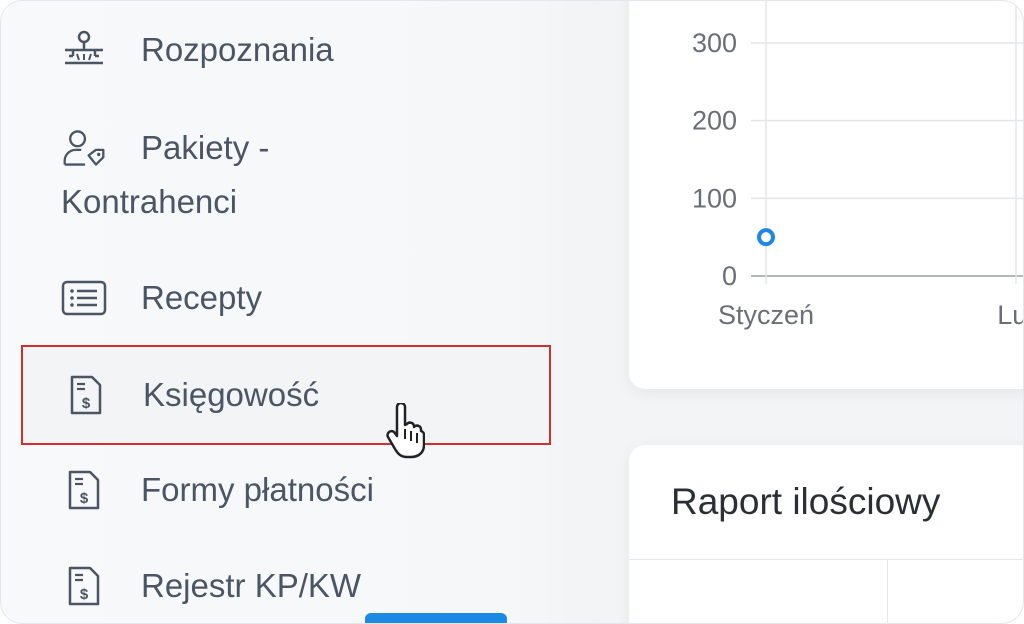 This screenshot has width=1024, height=624. I want to click on sidebar-item-rejestr-kp-kw: $ Rejestr KP/KW, so click(286, 586).